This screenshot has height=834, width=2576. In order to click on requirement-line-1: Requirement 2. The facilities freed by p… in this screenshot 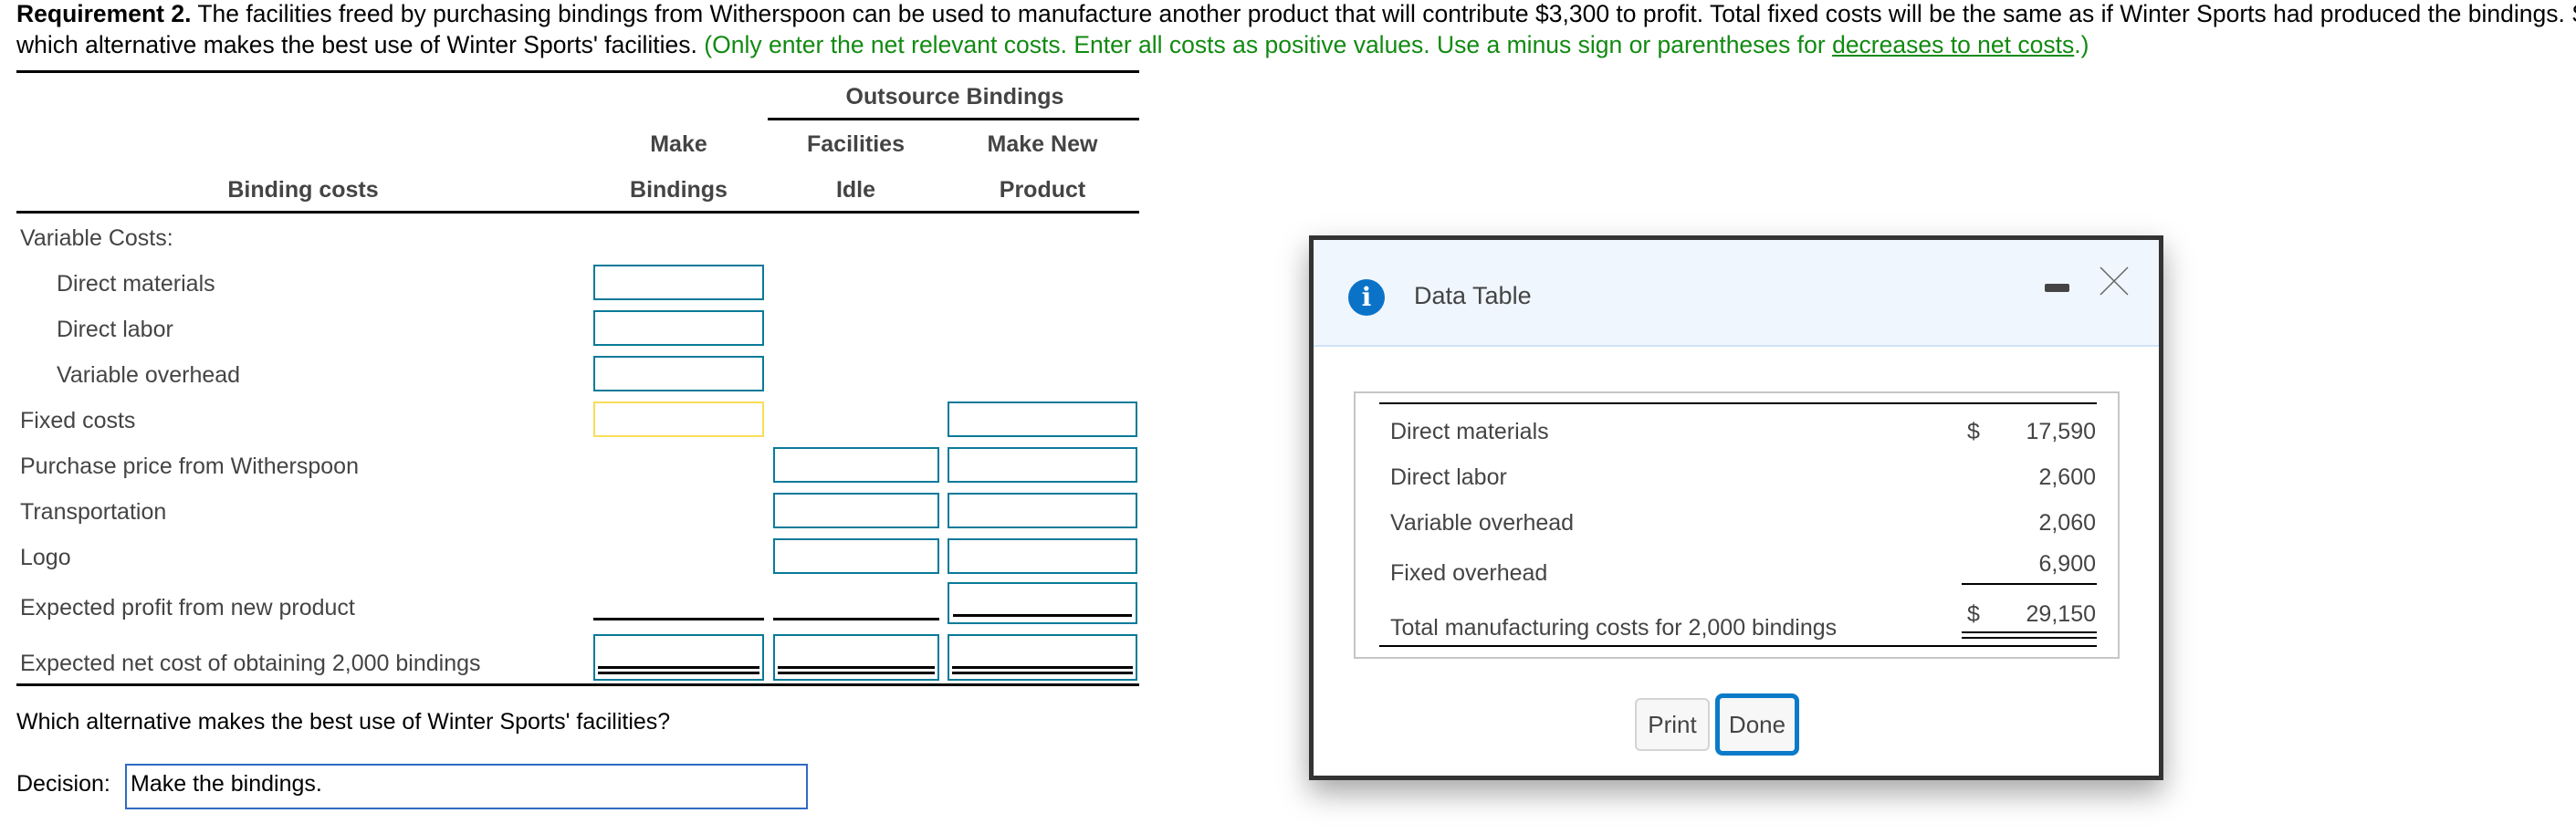, I will do `click(1296, 14)`.